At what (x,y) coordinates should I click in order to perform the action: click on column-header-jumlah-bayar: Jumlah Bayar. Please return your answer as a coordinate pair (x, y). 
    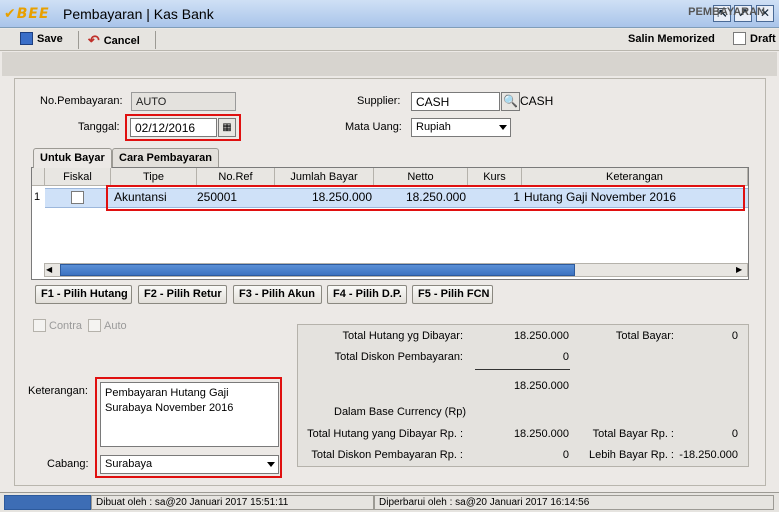
    Looking at the image, I should click on (324, 177).